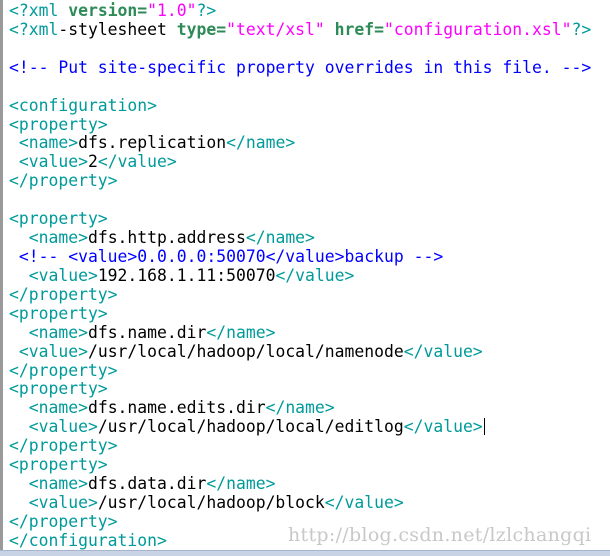  What do you see at coordinates (152, 143) in the screenshot?
I see `xml-text: dfs.replication` at bounding box center [152, 143].